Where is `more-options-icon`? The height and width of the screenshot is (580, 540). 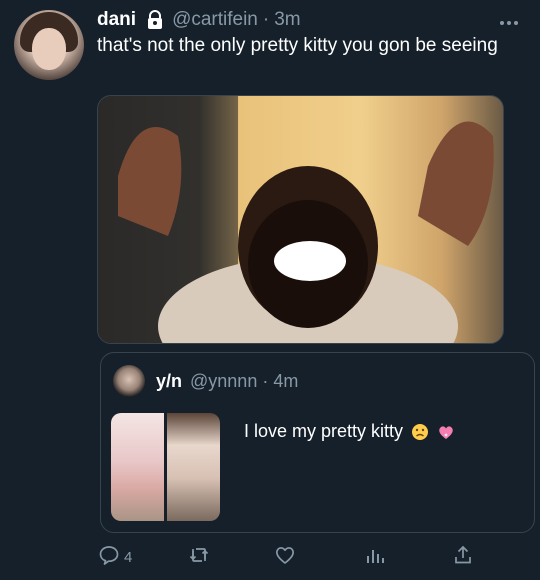
more-options-icon is located at coordinates (509, 19).